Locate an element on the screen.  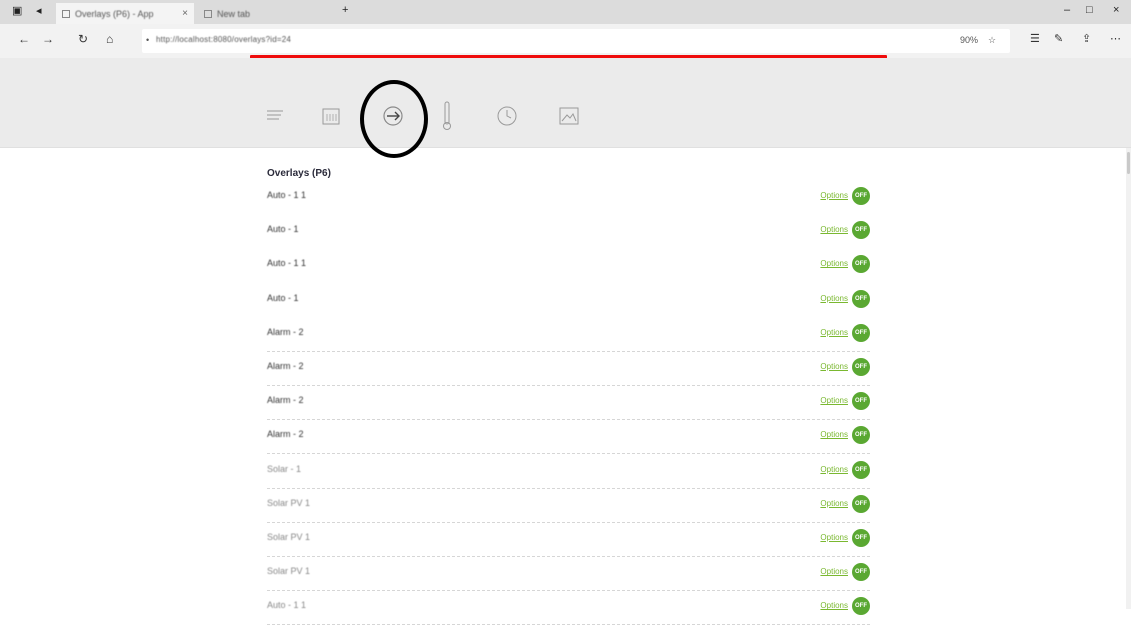
list-item: Solar - 1 Options OFF is located at coordinates (568, 472).